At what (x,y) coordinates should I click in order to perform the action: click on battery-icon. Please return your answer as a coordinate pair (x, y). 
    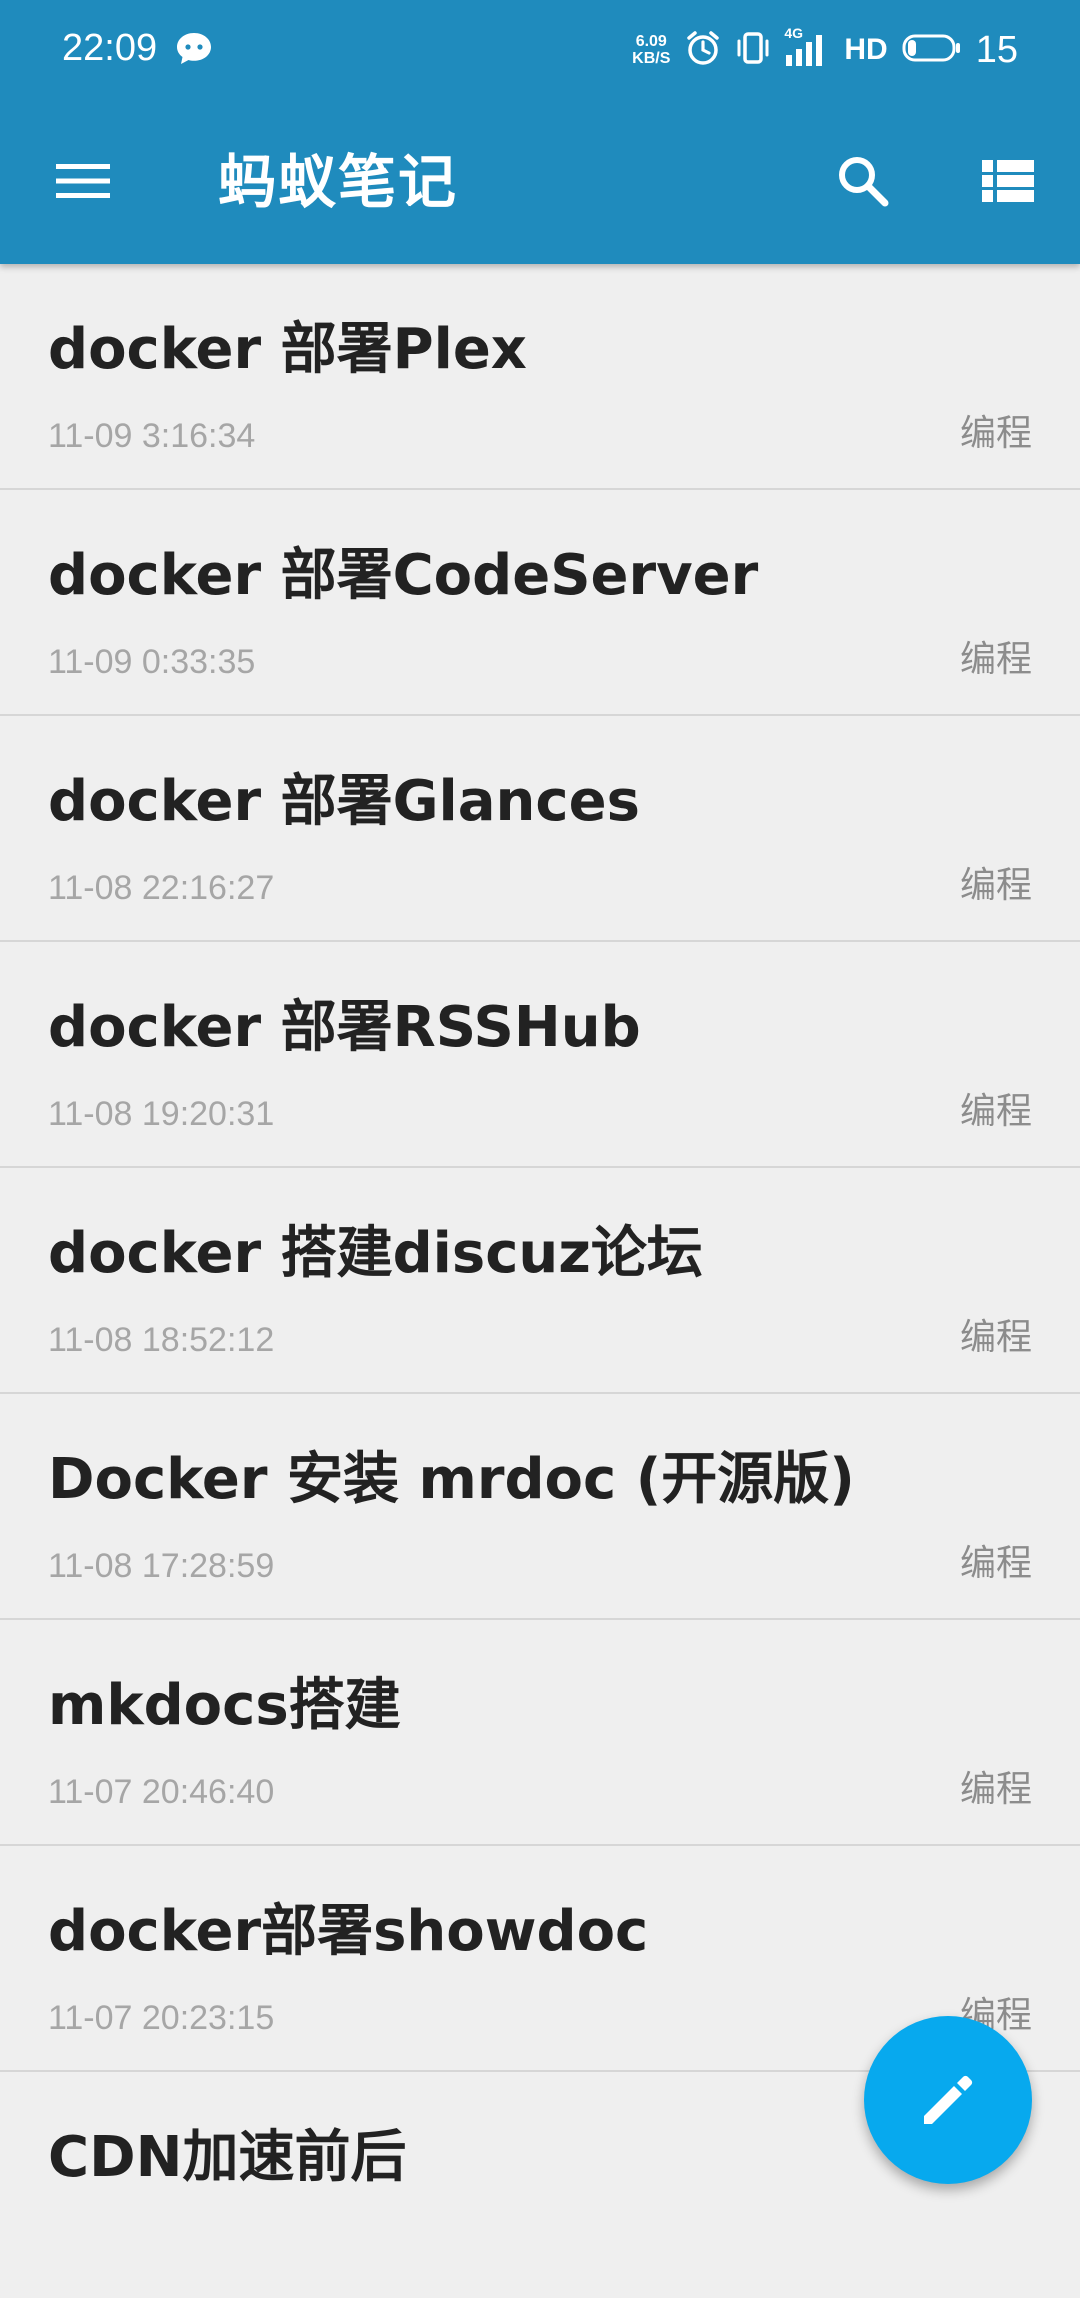
    Looking at the image, I should click on (932, 50).